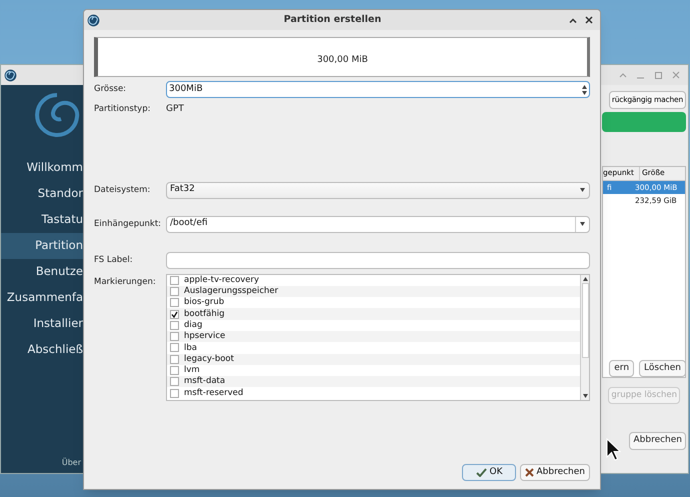 The width and height of the screenshot is (690, 497). What do you see at coordinates (123, 190) in the screenshot?
I see `field-label: Dateisystem:` at bounding box center [123, 190].